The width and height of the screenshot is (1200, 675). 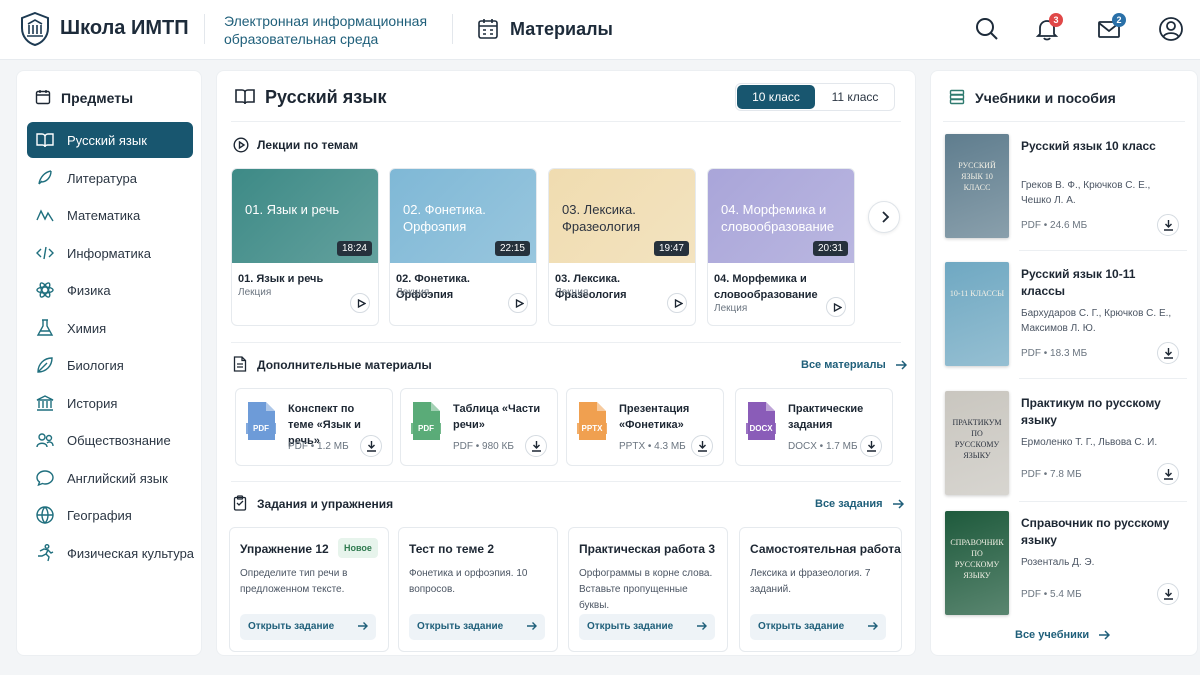 I want to click on textbook-meta: PDF • 18.3 МБ, so click(x=1054, y=353).